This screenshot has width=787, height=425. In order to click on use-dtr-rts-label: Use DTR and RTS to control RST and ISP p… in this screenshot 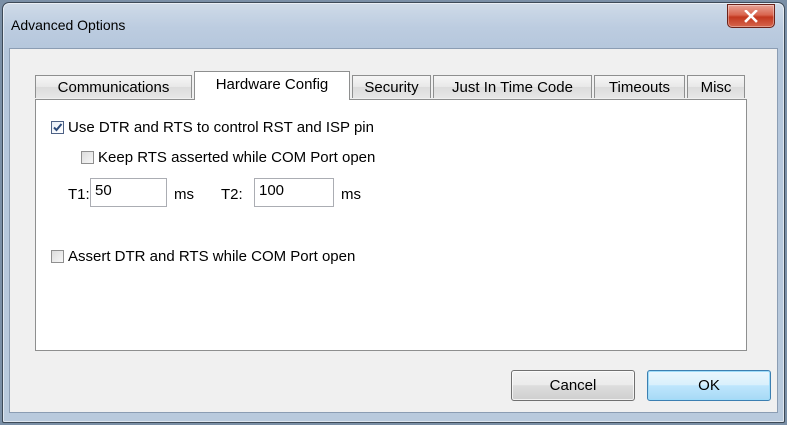, I will do `click(221, 127)`.